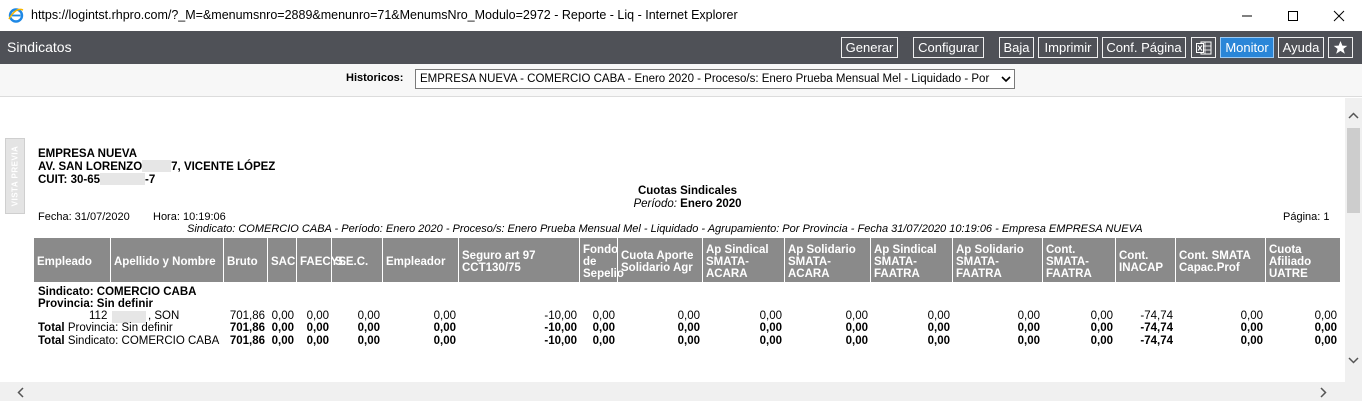 The height and width of the screenshot is (401, 1362). What do you see at coordinates (246, 260) in the screenshot?
I see `column-header: Bruto` at bounding box center [246, 260].